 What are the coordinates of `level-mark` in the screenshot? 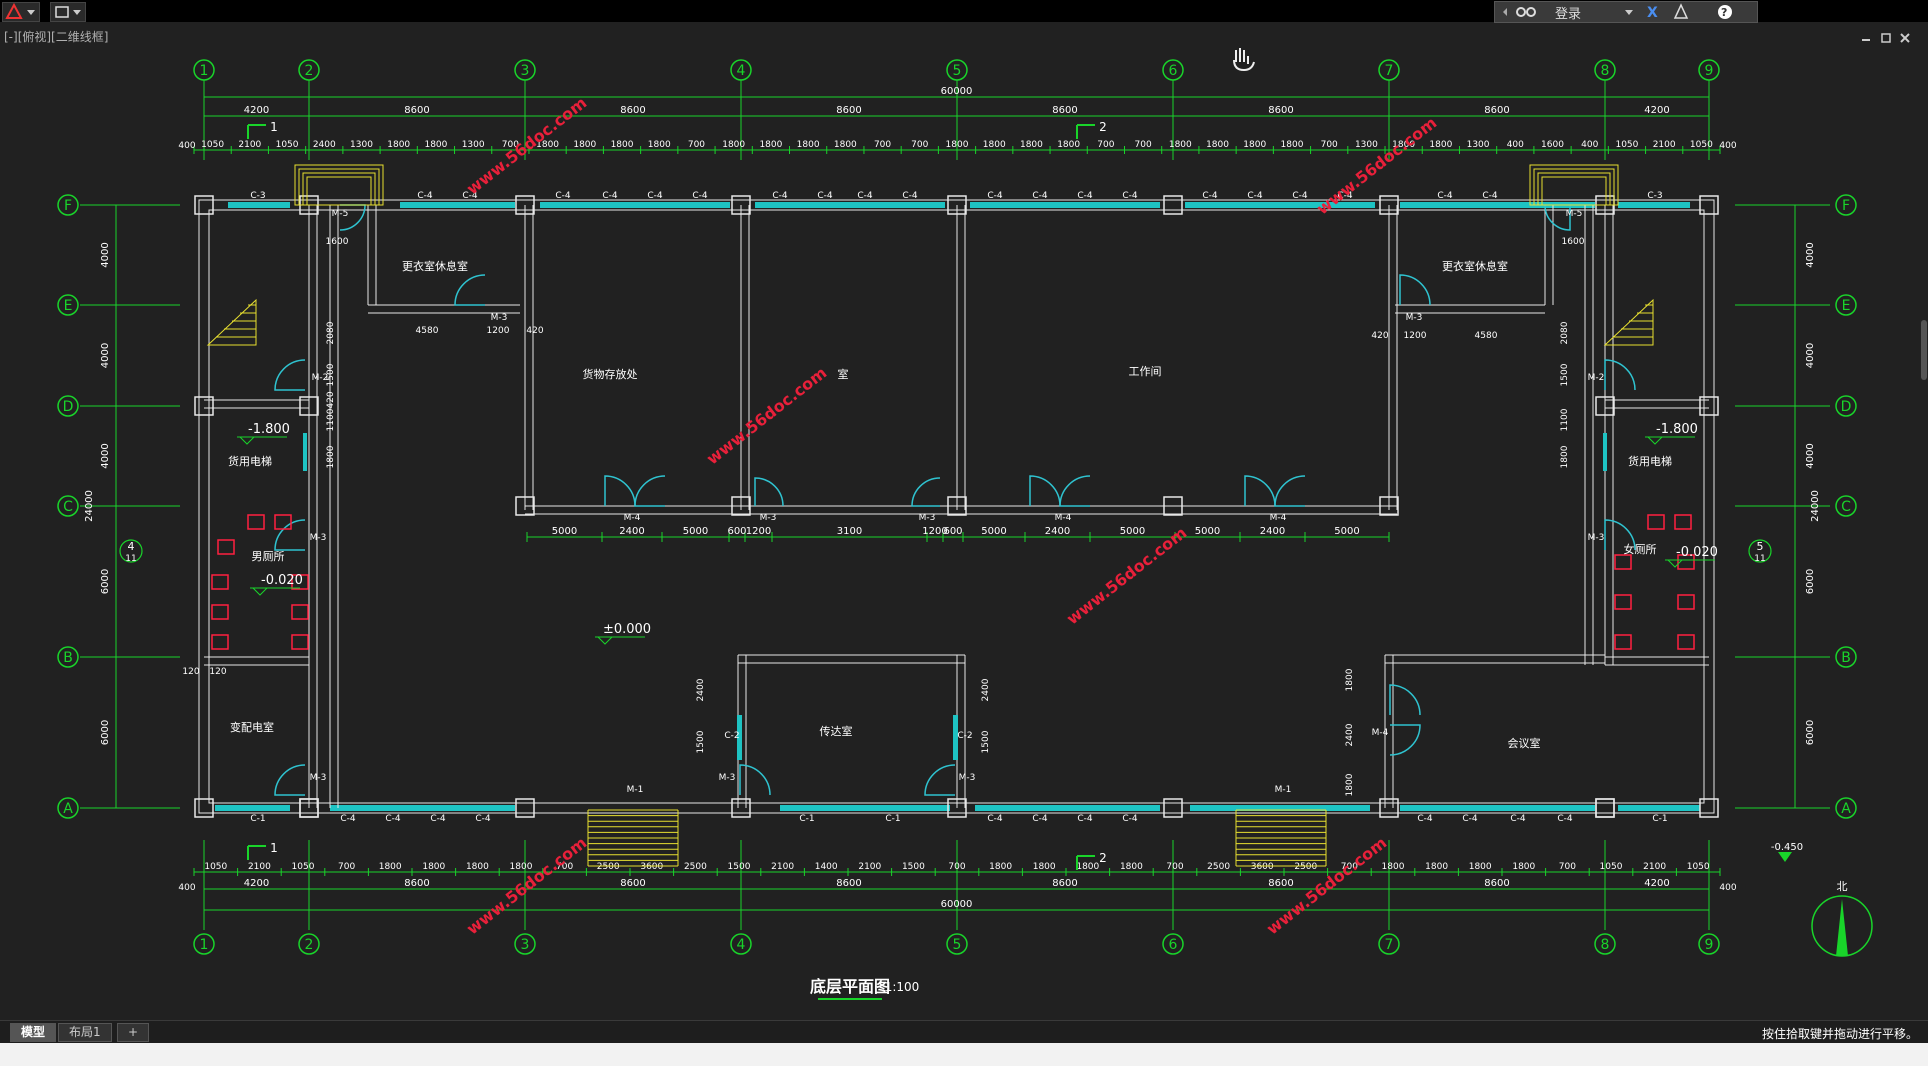 It's located at (1655, 440).